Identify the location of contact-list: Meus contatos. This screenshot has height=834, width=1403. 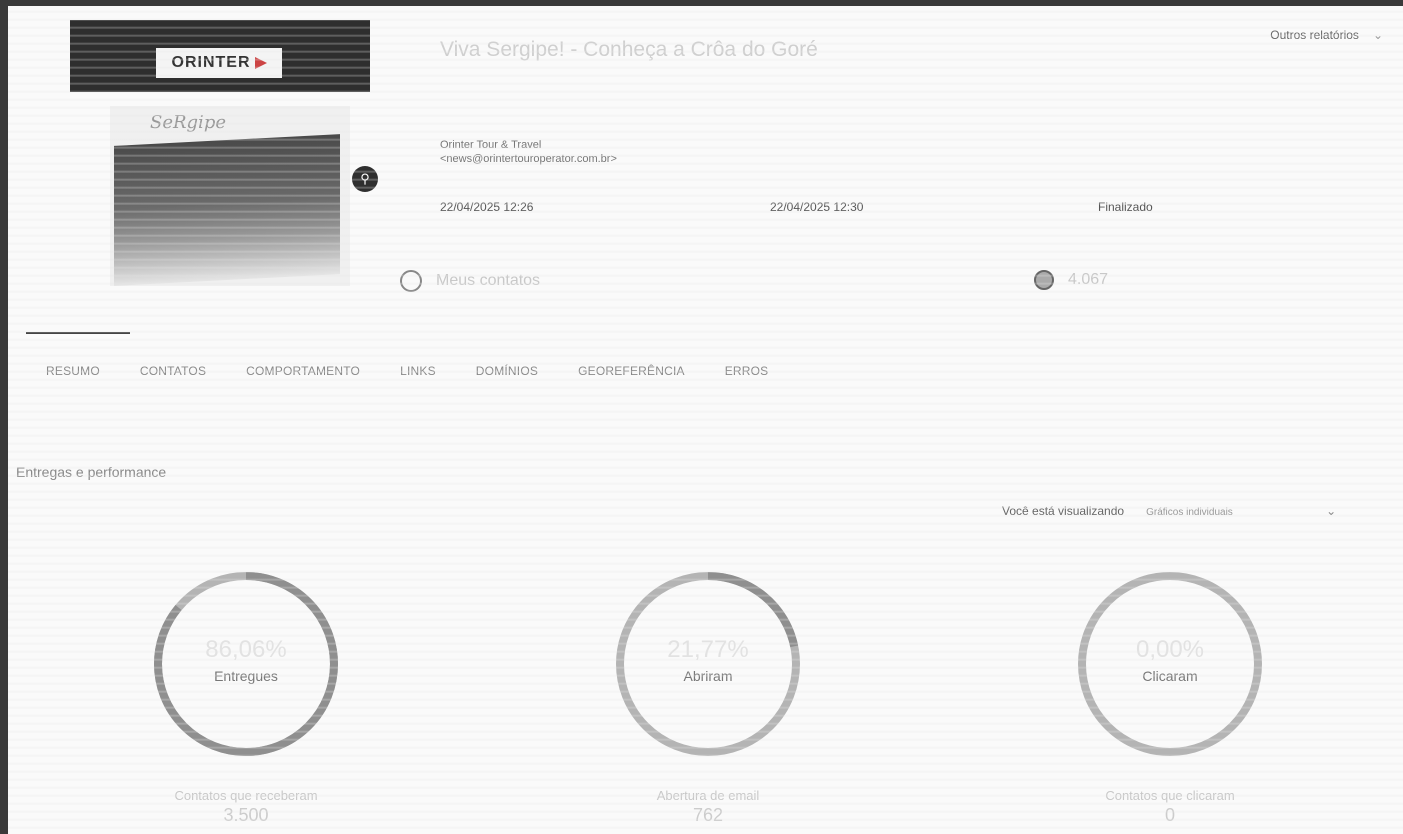
(470, 281).